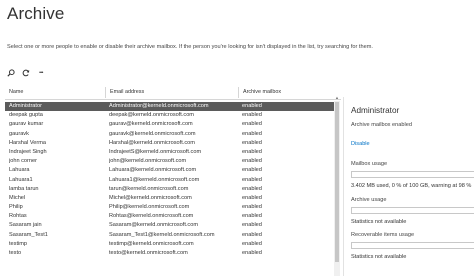 Image resolution: width=474 pixels, height=276 pixels. I want to click on cell-name: Sasaram jain, so click(25, 225).